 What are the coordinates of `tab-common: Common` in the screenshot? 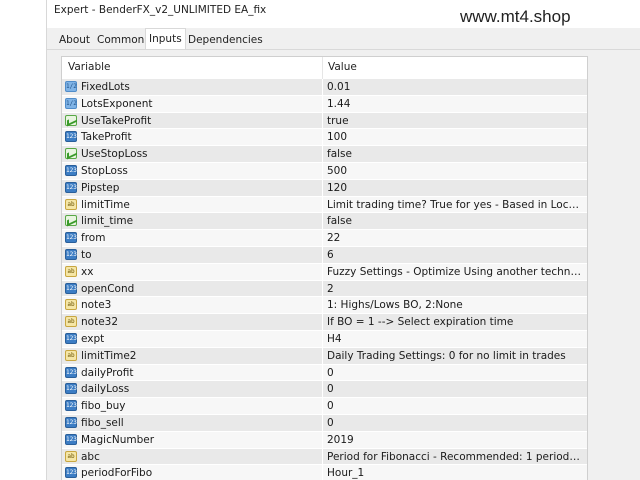 It's located at (120, 41).